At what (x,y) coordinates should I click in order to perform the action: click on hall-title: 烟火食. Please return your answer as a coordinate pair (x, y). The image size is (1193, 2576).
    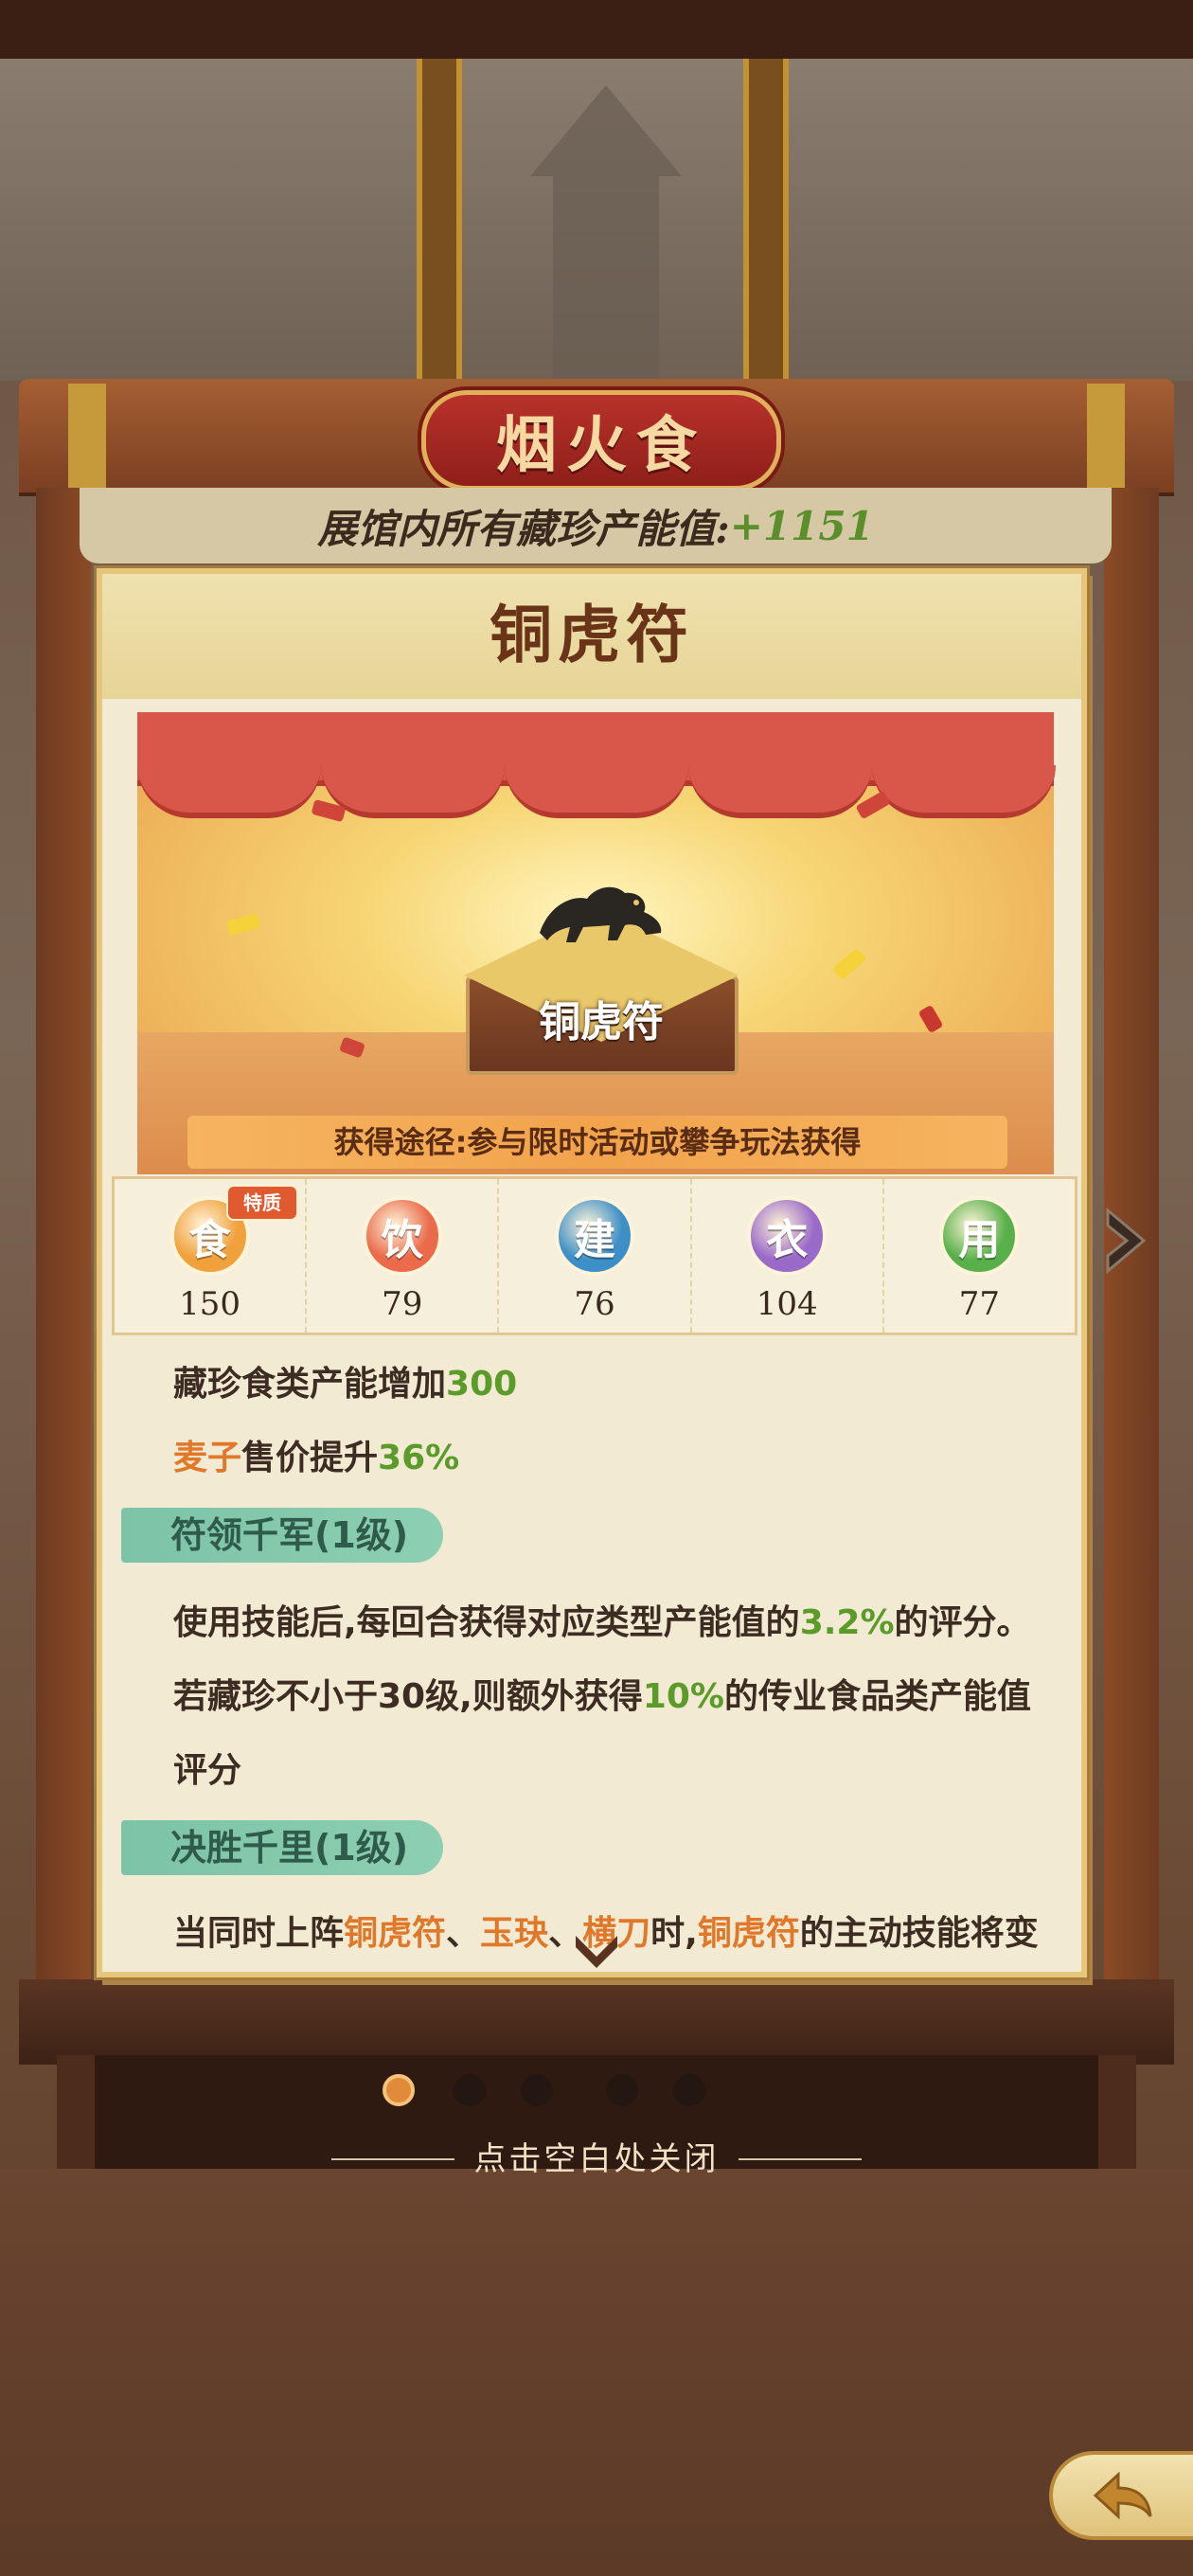
    Looking at the image, I should click on (601, 445).